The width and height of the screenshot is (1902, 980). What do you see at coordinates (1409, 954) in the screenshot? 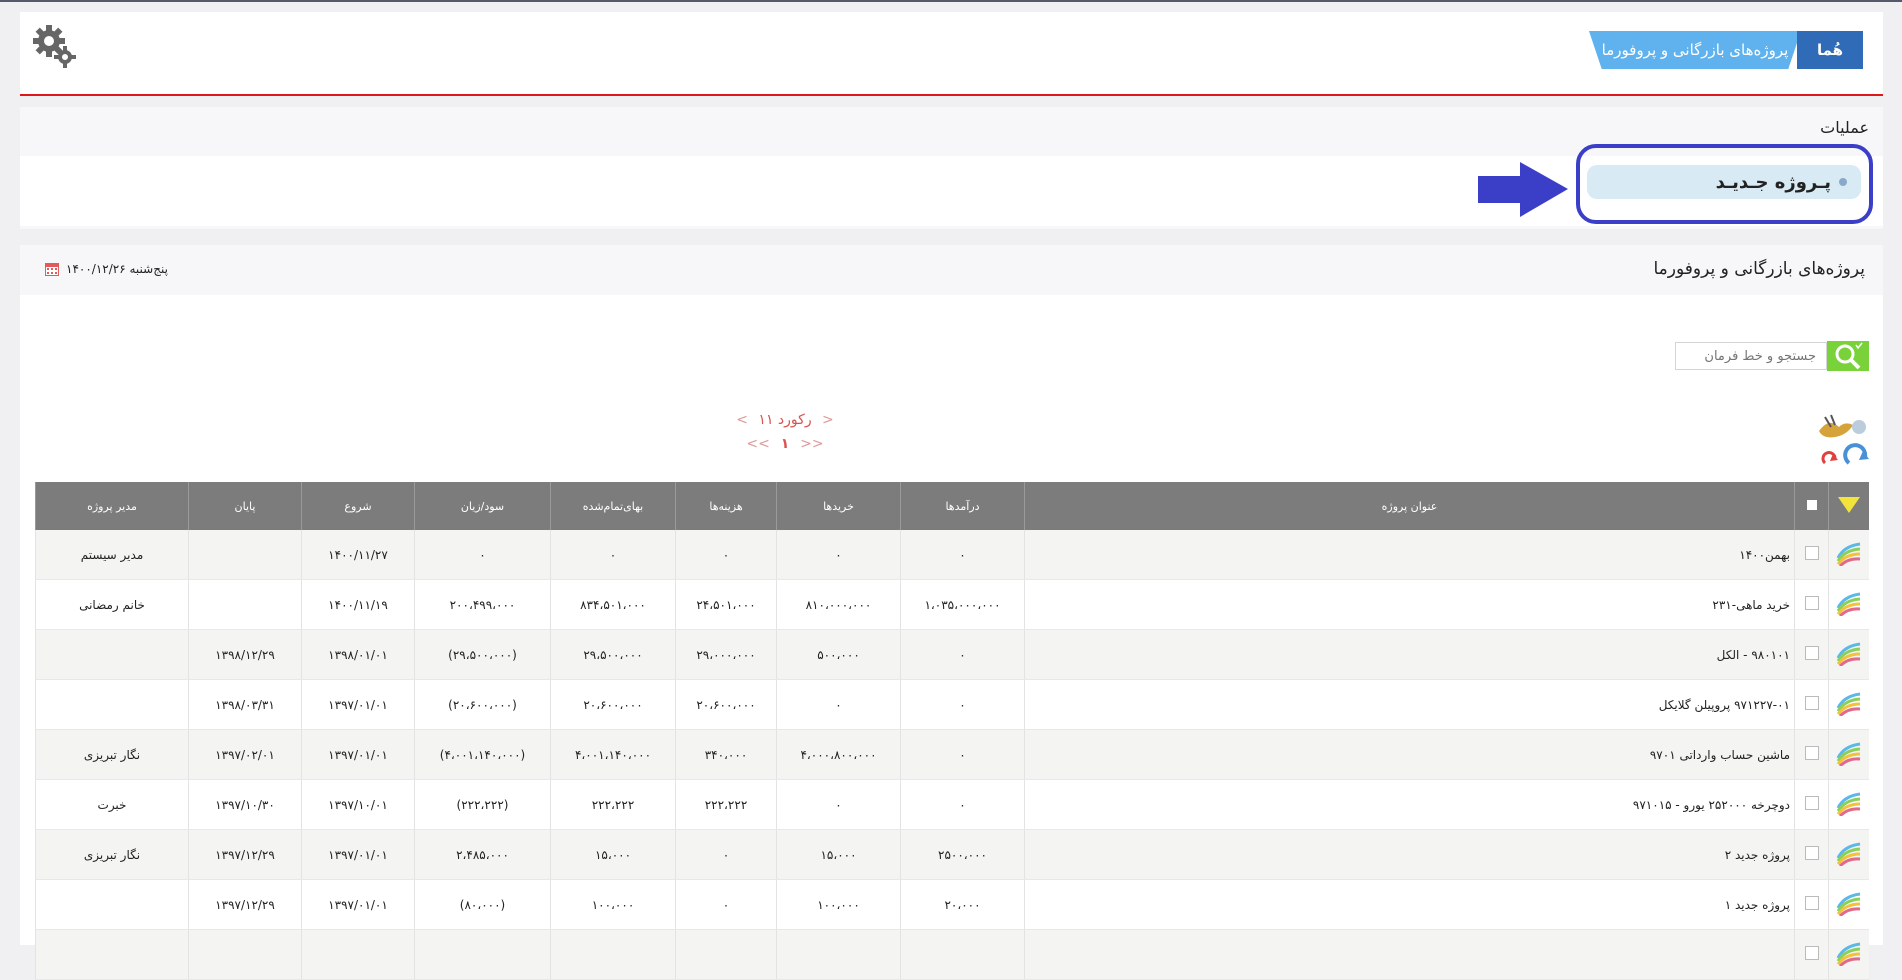
I see `cell-title` at bounding box center [1409, 954].